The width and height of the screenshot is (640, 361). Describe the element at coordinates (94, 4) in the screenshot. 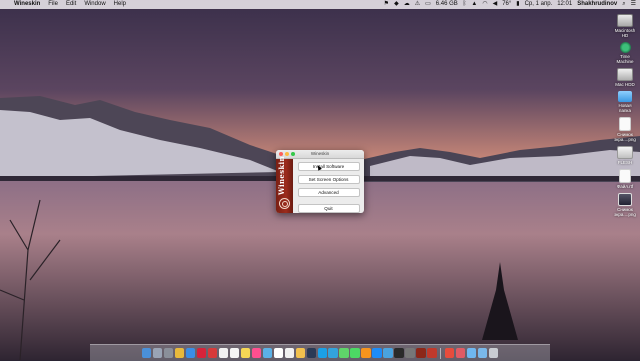

I see `menu-window: Window` at that location.